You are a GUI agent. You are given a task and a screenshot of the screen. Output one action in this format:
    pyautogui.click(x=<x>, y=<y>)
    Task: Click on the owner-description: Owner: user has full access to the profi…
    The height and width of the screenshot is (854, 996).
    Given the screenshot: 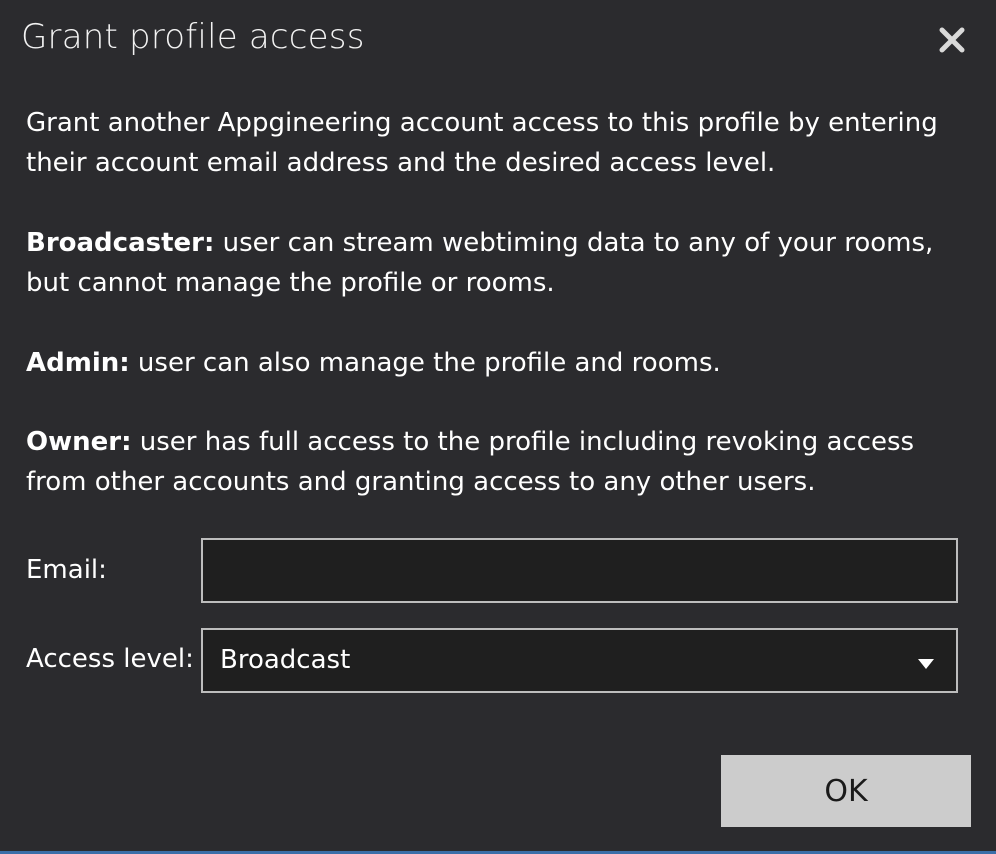 What is the action you would take?
    pyautogui.click(x=496, y=462)
    